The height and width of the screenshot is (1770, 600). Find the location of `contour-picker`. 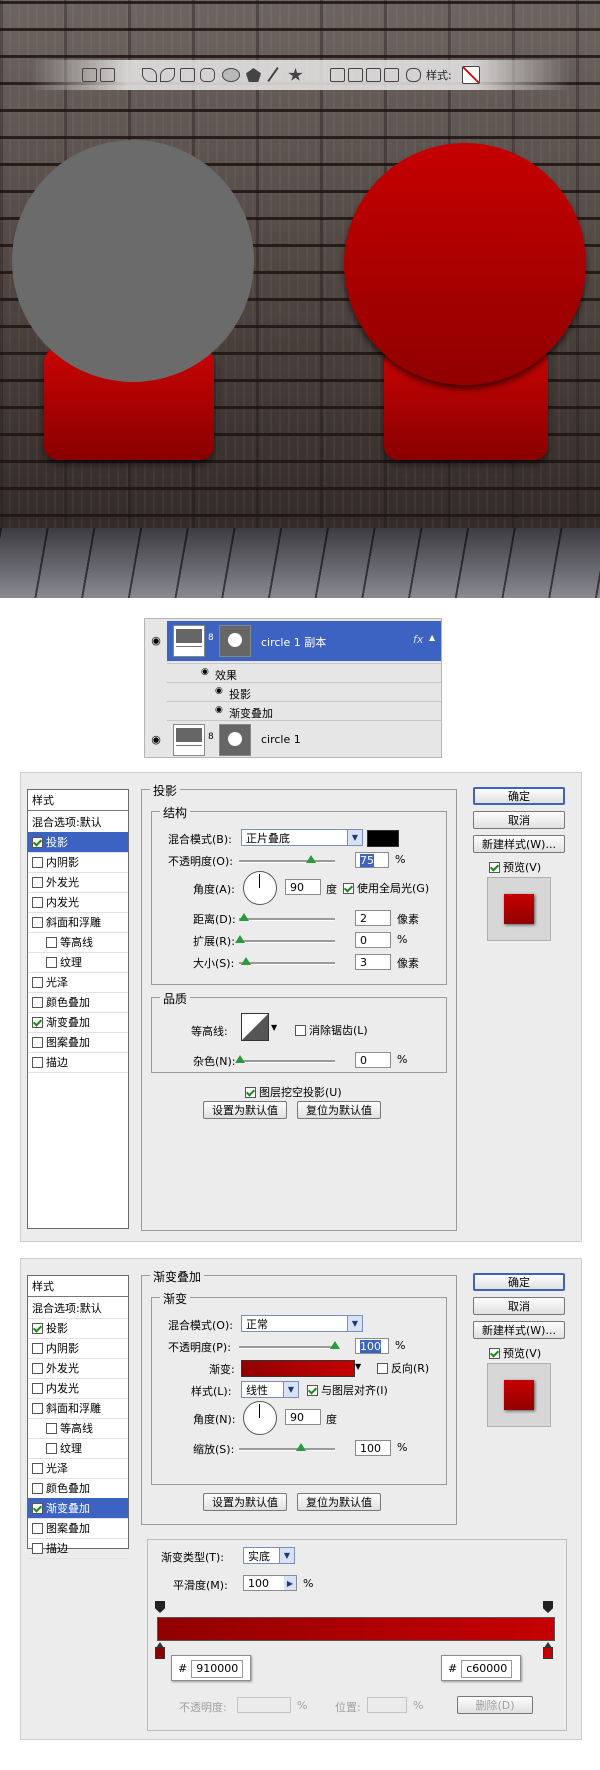

contour-picker is located at coordinates (255, 1027).